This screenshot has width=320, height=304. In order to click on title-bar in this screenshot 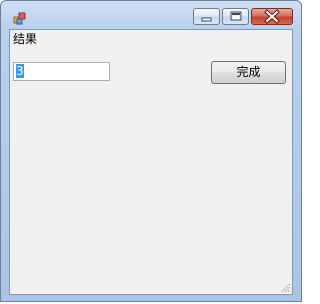, I will do `click(151, 15)`.